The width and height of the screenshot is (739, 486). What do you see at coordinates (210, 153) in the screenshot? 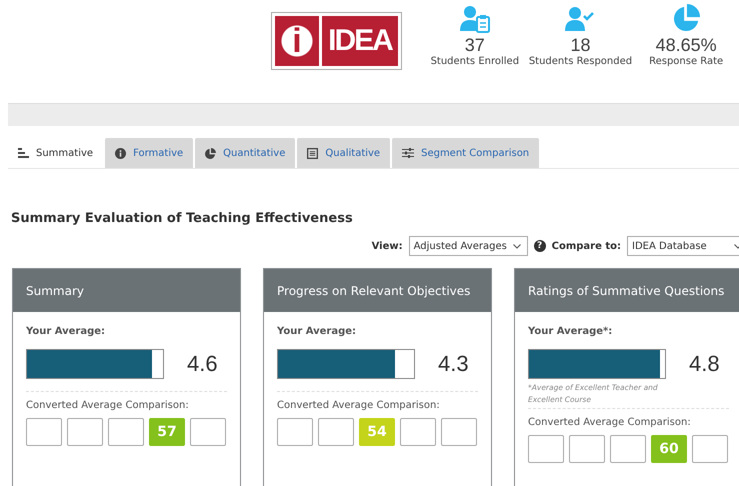
I see `pie-chart-icon` at bounding box center [210, 153].